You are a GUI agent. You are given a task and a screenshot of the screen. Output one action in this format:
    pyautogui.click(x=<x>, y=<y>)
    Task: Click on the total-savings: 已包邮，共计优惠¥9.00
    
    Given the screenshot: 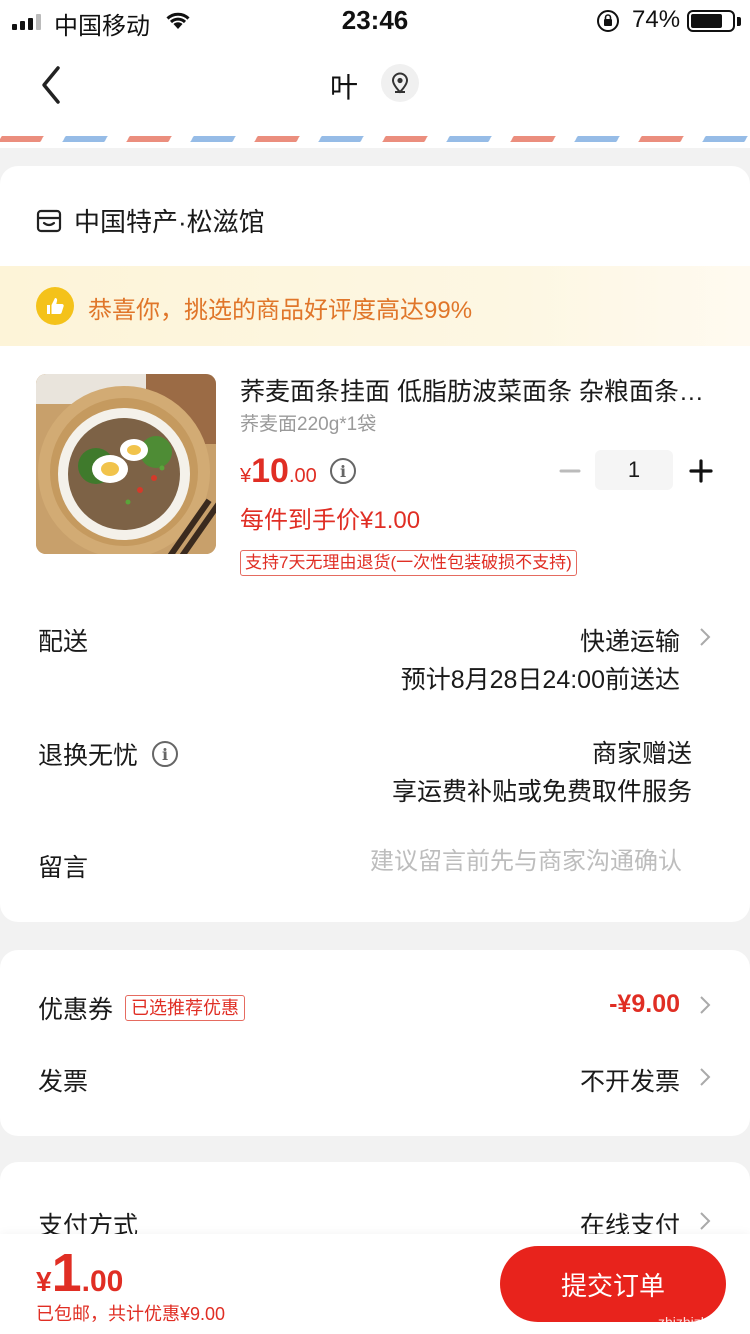 What is the action you would take?
    pyautogui.click(x=131, y=1314)
    